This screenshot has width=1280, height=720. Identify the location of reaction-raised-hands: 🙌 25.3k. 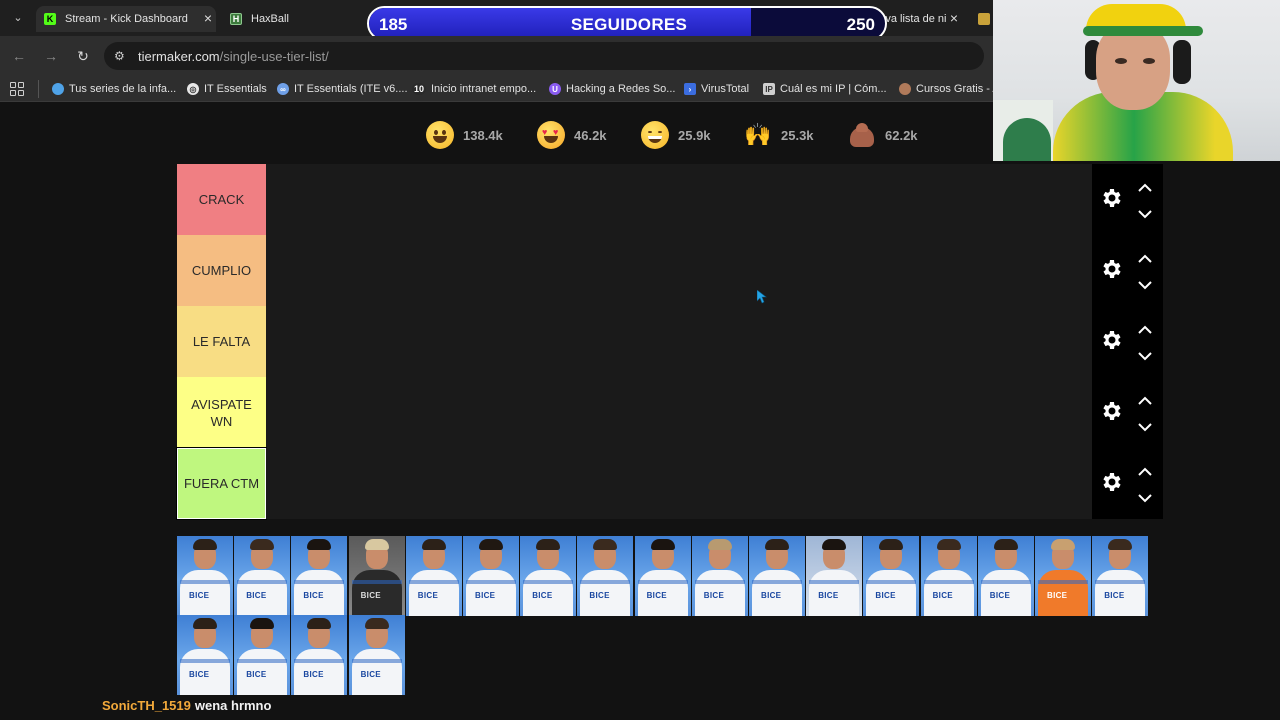
(779, 135).